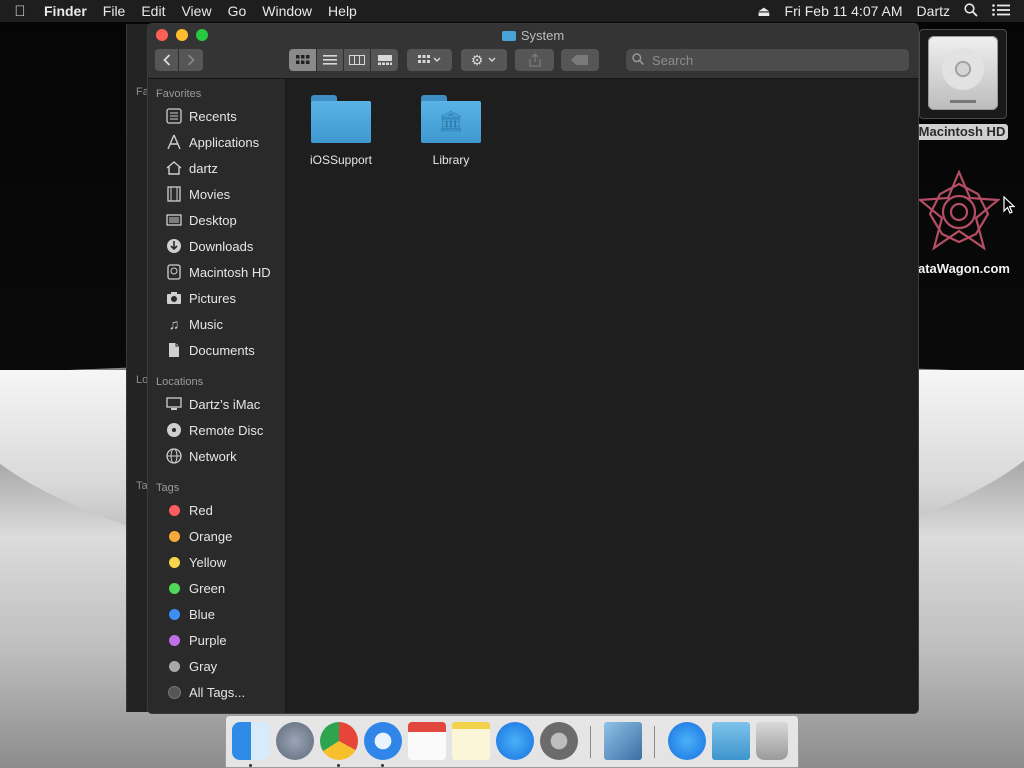 The width and height of the screenshot is (1024, 768). Describe the element at coordinates (251, 741) in the screenshot. I see `finder-dock-icon` at that location.